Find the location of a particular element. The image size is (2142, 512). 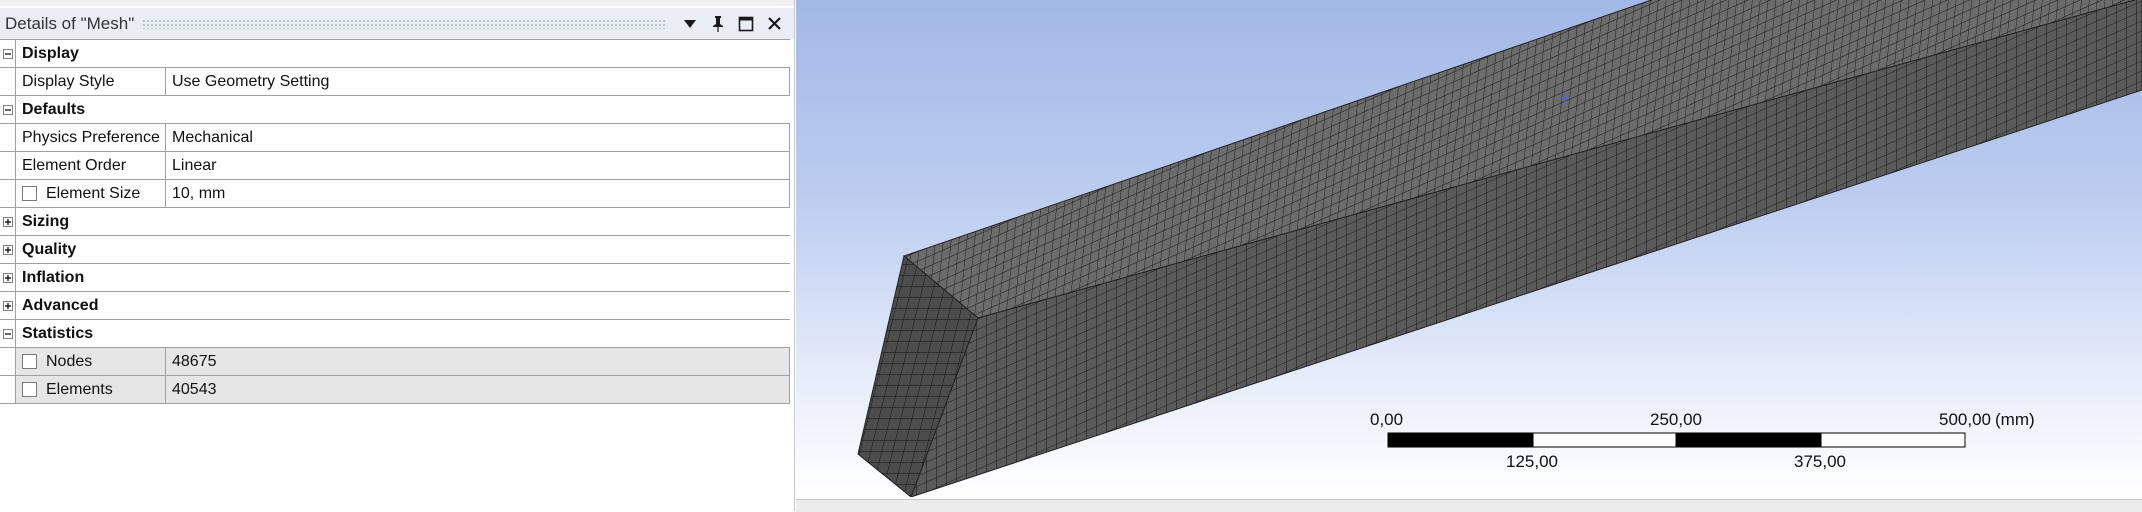

category-label: Sizing is located at coordinates (402, 221).